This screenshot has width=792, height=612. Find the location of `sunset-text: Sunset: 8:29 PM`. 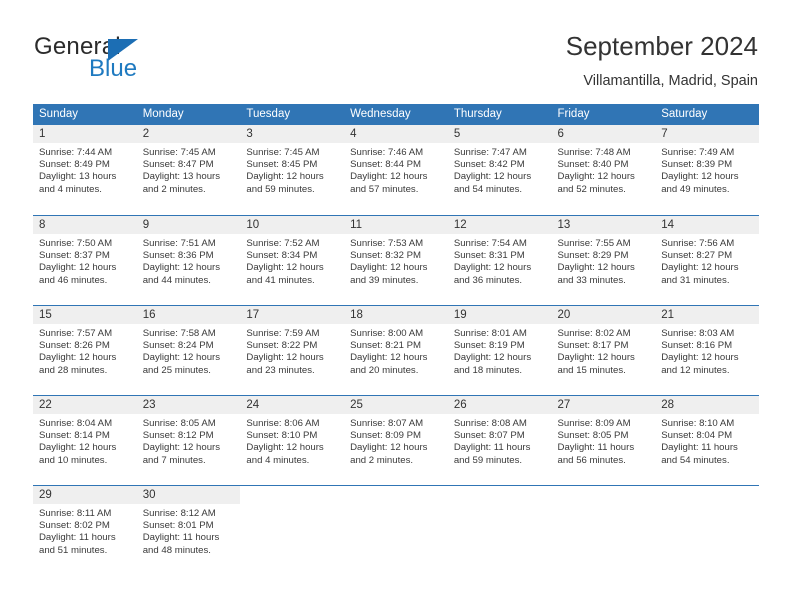

sunset-text: Sunset: 8:29 PM is located at coordinates (593, 256).